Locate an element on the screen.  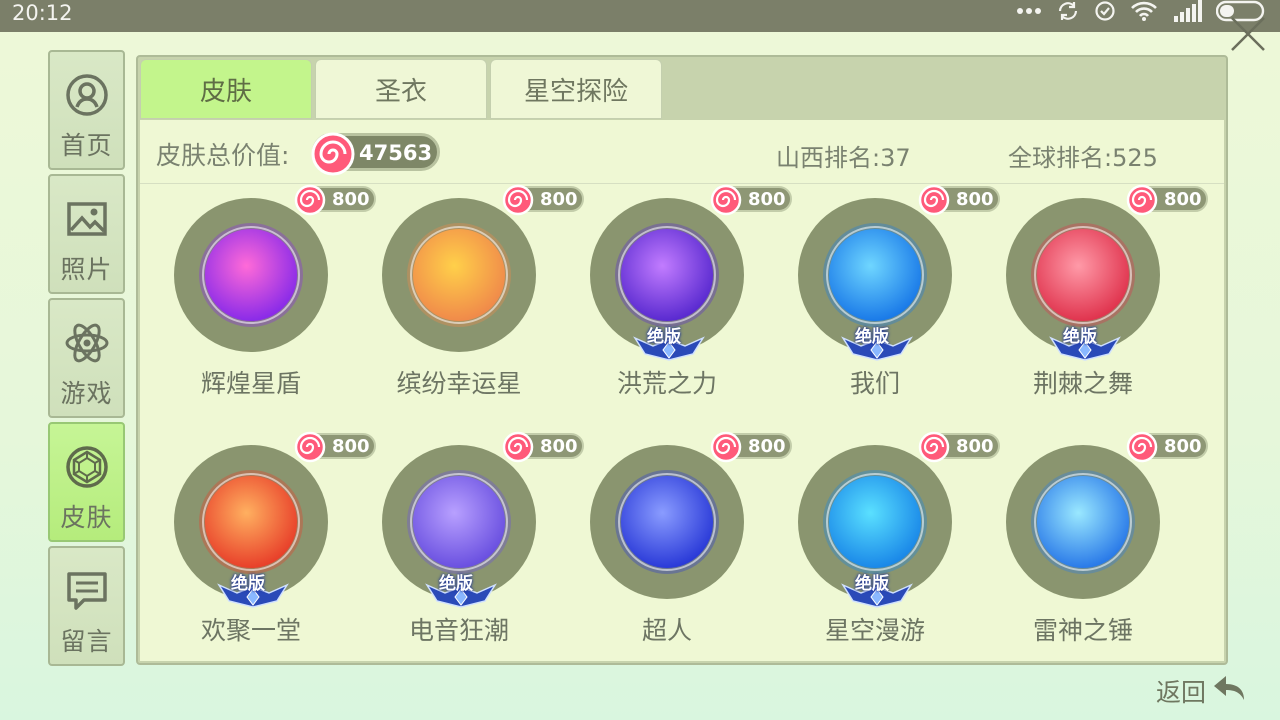
more-dots-icon is located at coordinates (1029, 11).